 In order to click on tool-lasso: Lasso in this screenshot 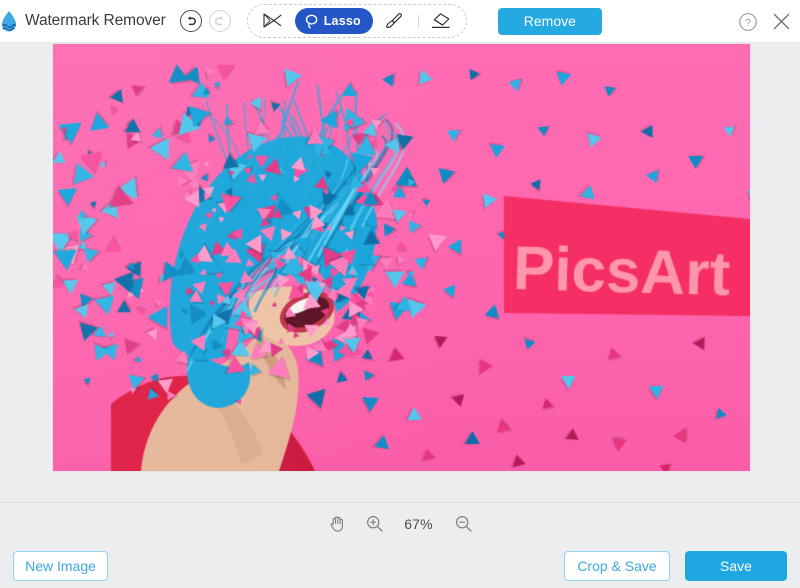, I will do `click(333, 21)`.